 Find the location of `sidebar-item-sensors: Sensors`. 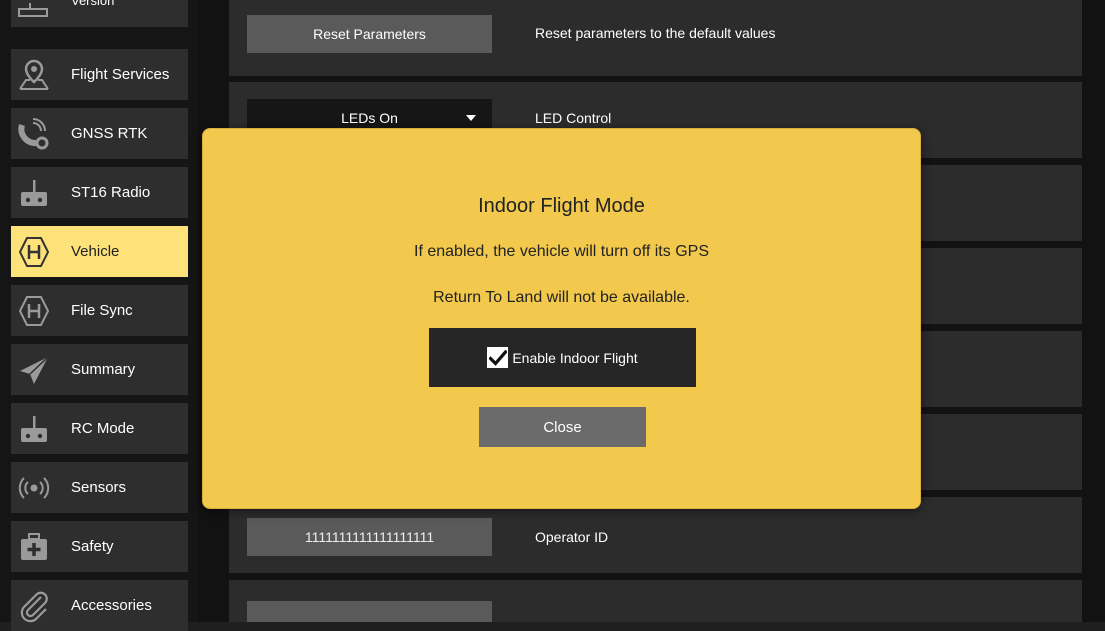

sidebar-item-sensors: Sensors is located at coordinates (99, 487).